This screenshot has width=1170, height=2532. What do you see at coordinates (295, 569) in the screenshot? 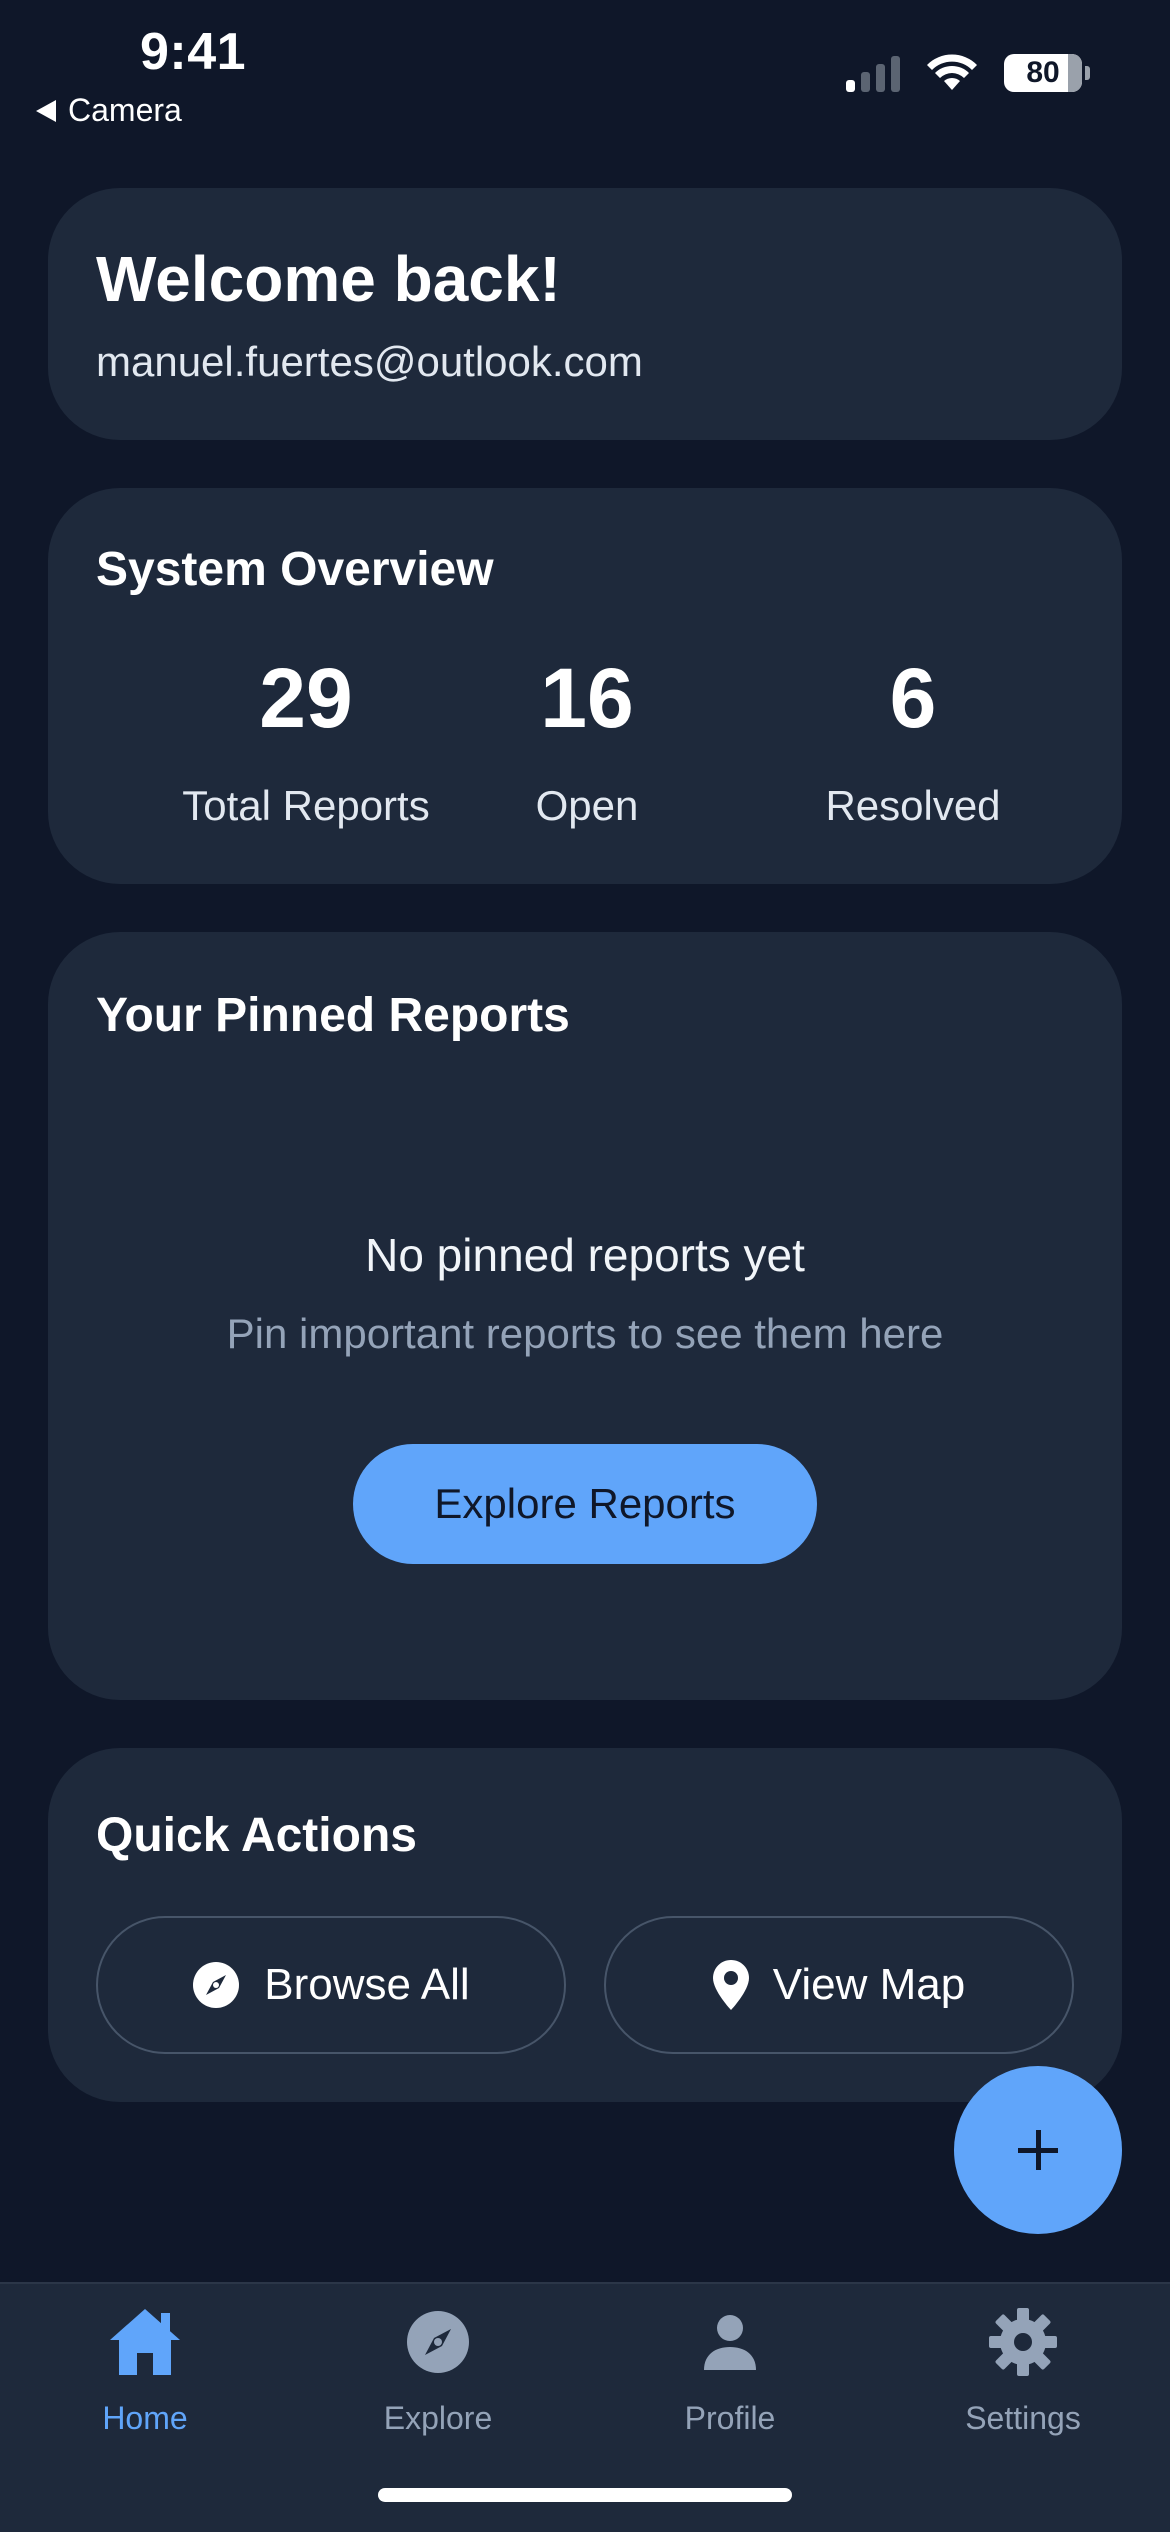
I see `overview-title: System Overview` at bounding box center [295, 569].